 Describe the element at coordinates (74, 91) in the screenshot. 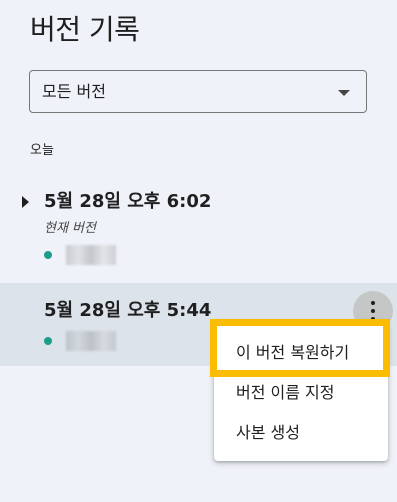

I see `version-filter-value: 모든 버전` at that location.